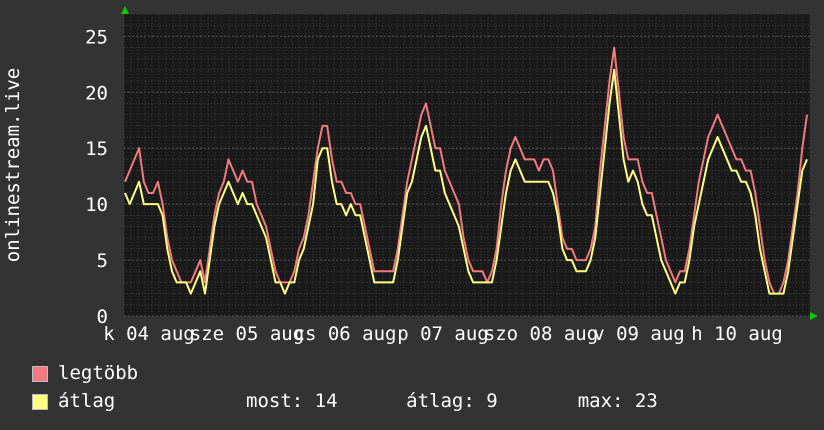 Image resolution: width=824 pixels, height=430 pixels. Describe the element at coordinates (98, 373) in the screenshot. I see `legend-max-label: legtöbb` at that location.